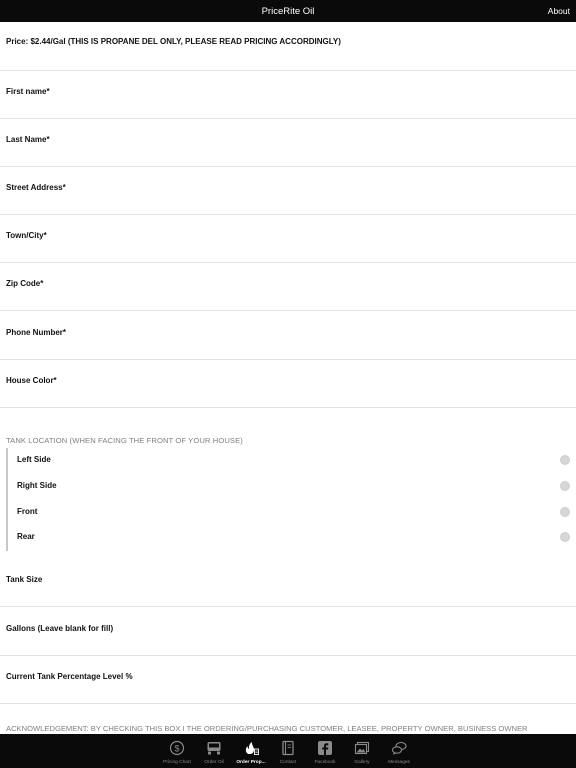 The image size is (576, 768). Describe the element at coordinates (325, 762) in the screenshot. I see `tab-label: Facebook` at that location.